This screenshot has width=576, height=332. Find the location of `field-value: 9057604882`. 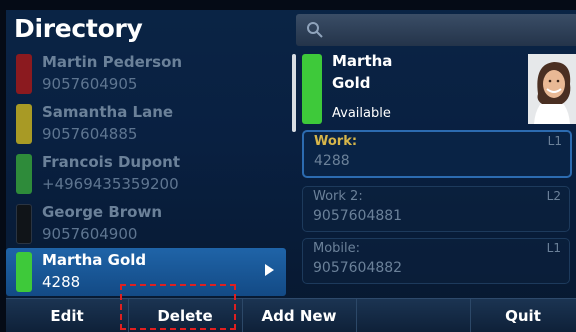

field-value: 9057604882 is located at coordinates (358, 268).